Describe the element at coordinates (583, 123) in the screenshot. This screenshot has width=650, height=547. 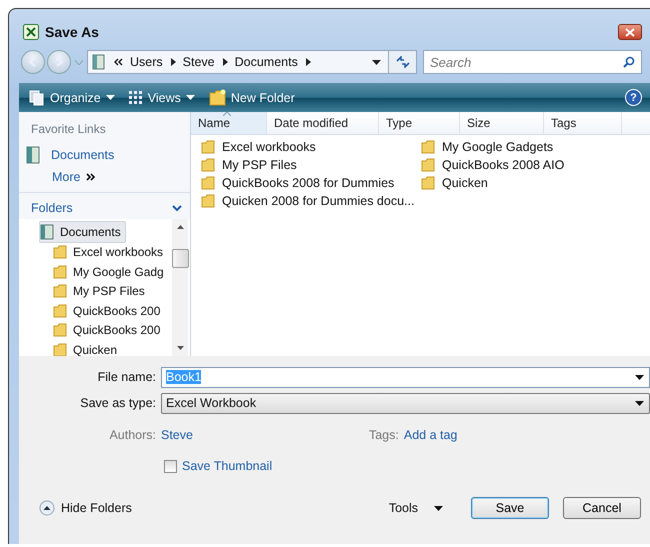
I see `column-header: Tags` at that location.